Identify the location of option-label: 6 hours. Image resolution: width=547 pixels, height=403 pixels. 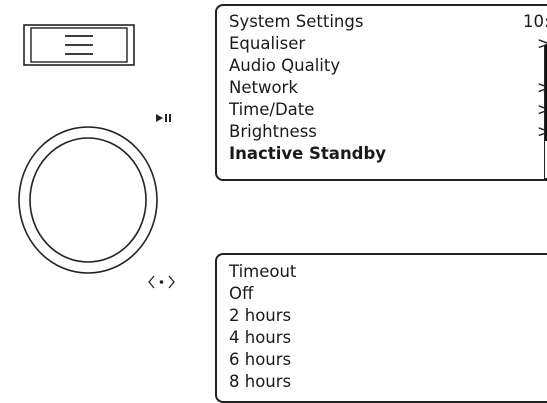
(260, 359).